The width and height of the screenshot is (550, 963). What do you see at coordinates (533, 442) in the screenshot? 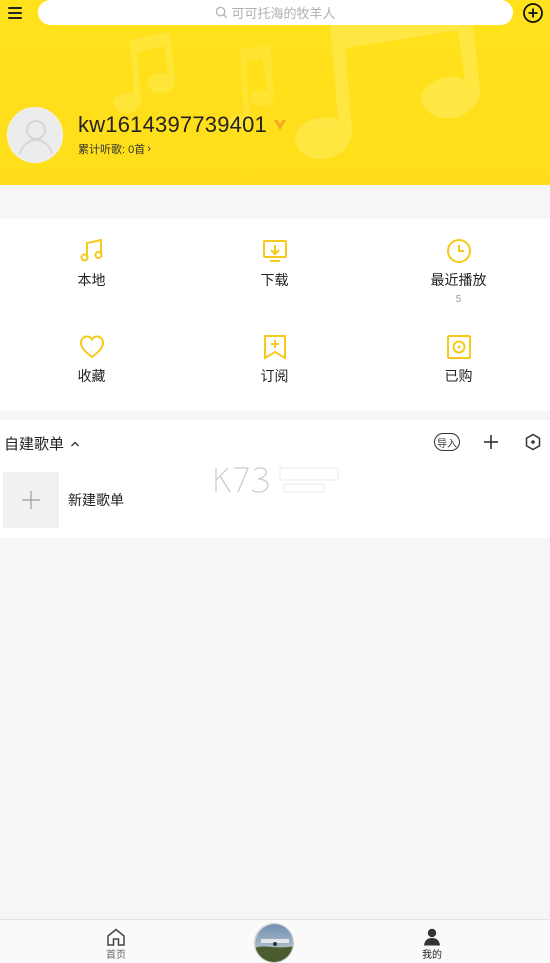
I see `settings-hex-icon` at bounding box center [533, 442].